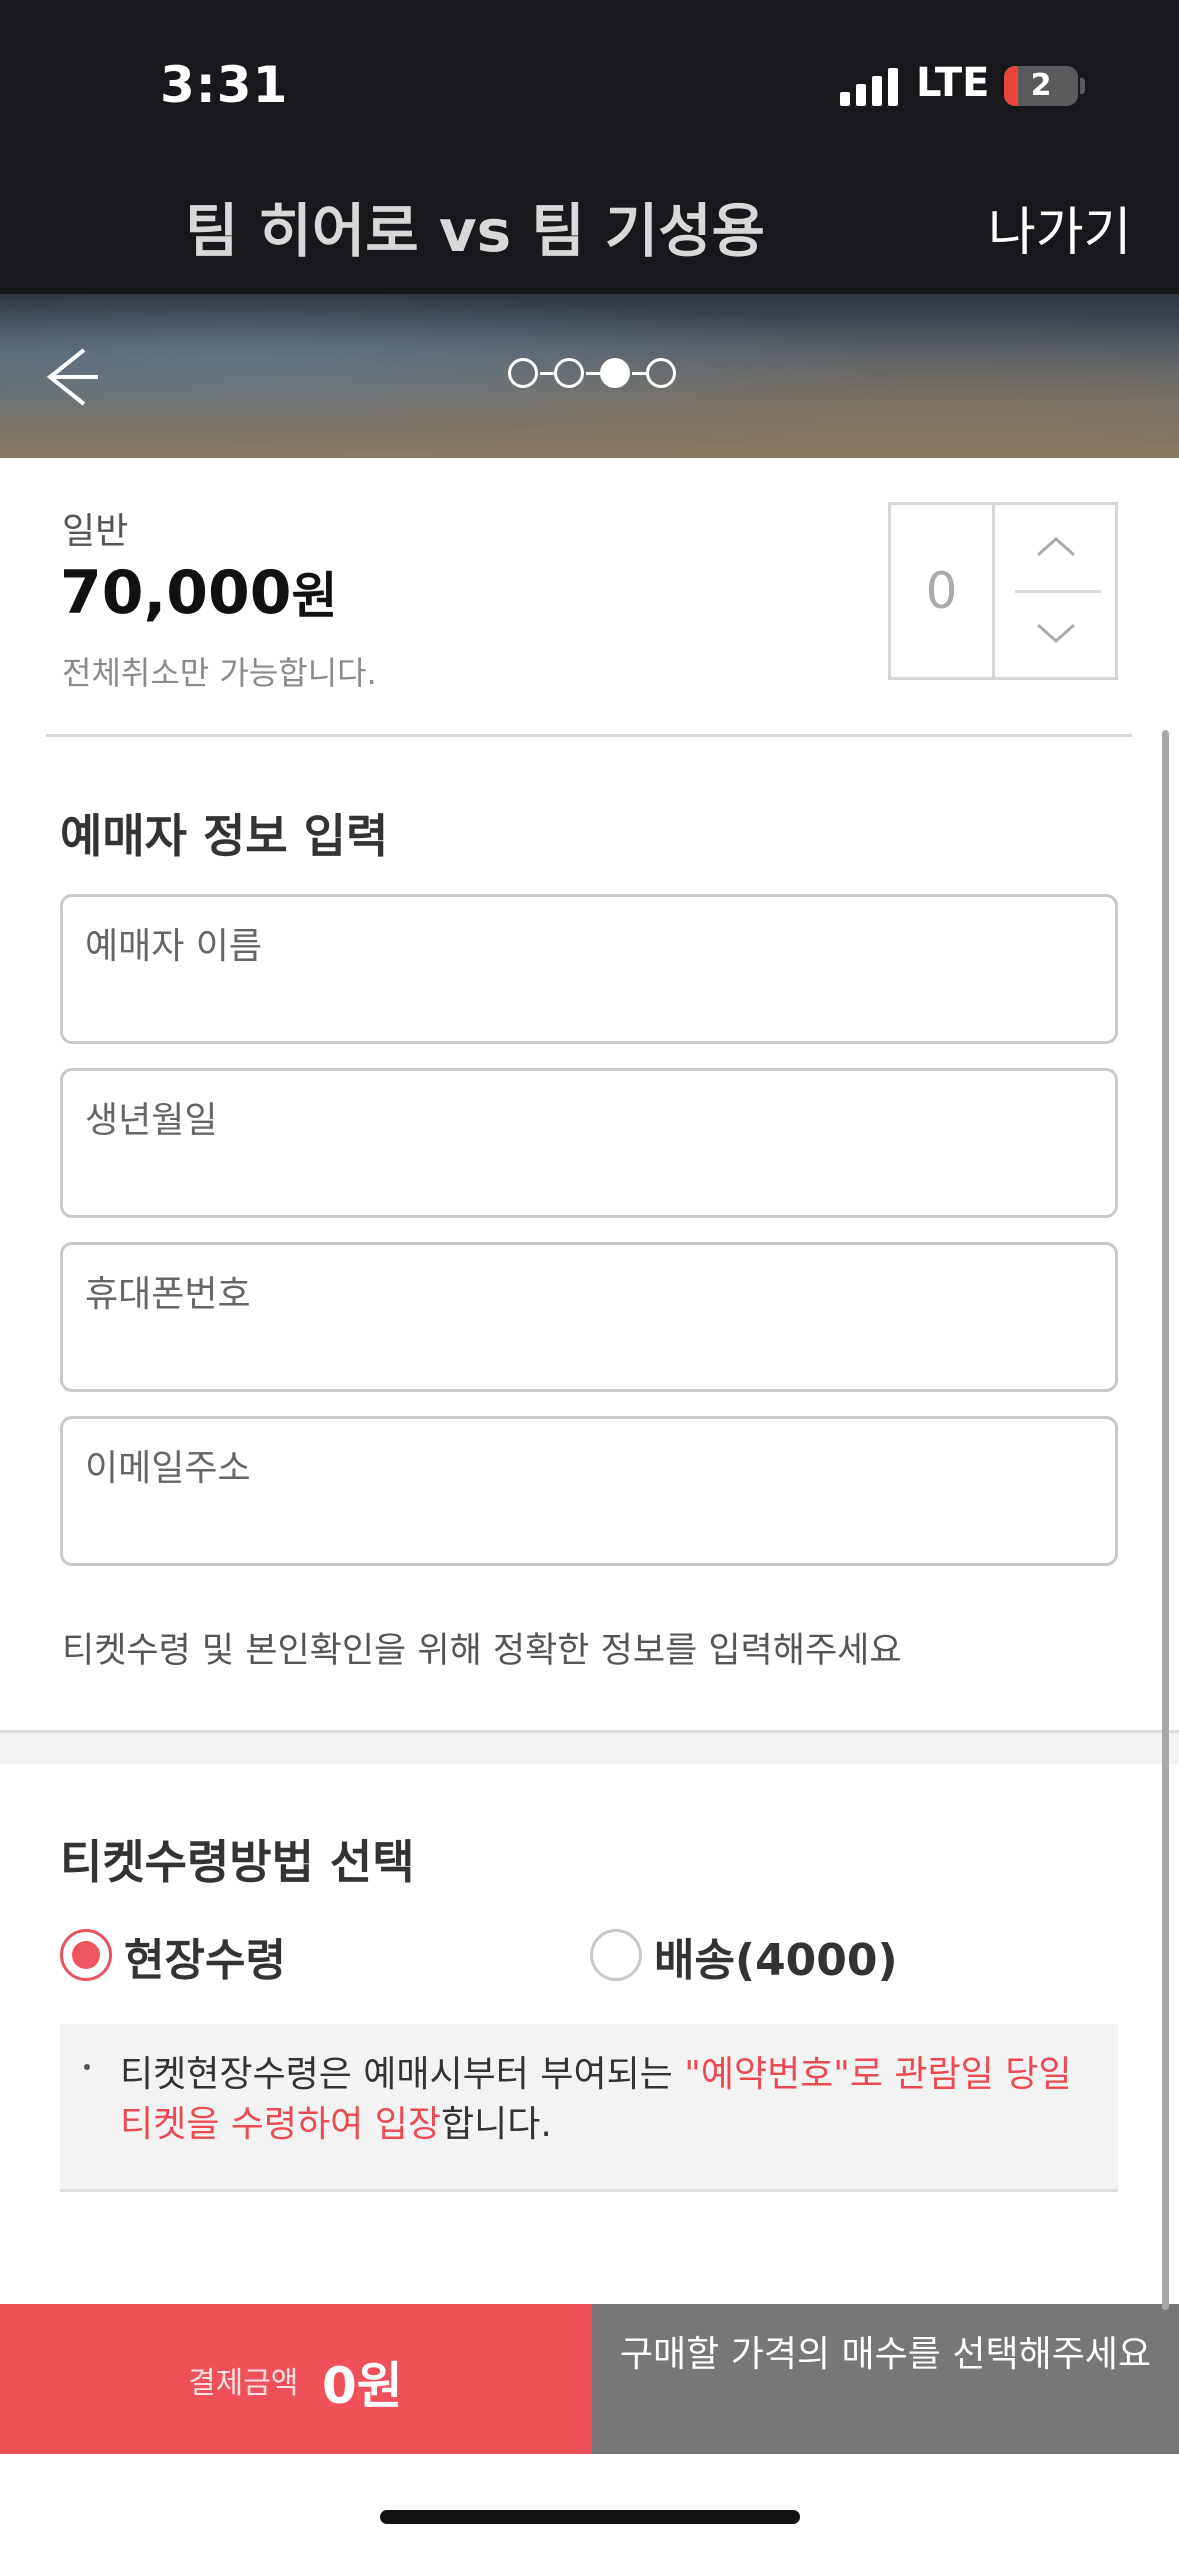  Describe the element at coordinates (1060, 227) in the screenshot. I see `exit-button: 나가기` at that location.